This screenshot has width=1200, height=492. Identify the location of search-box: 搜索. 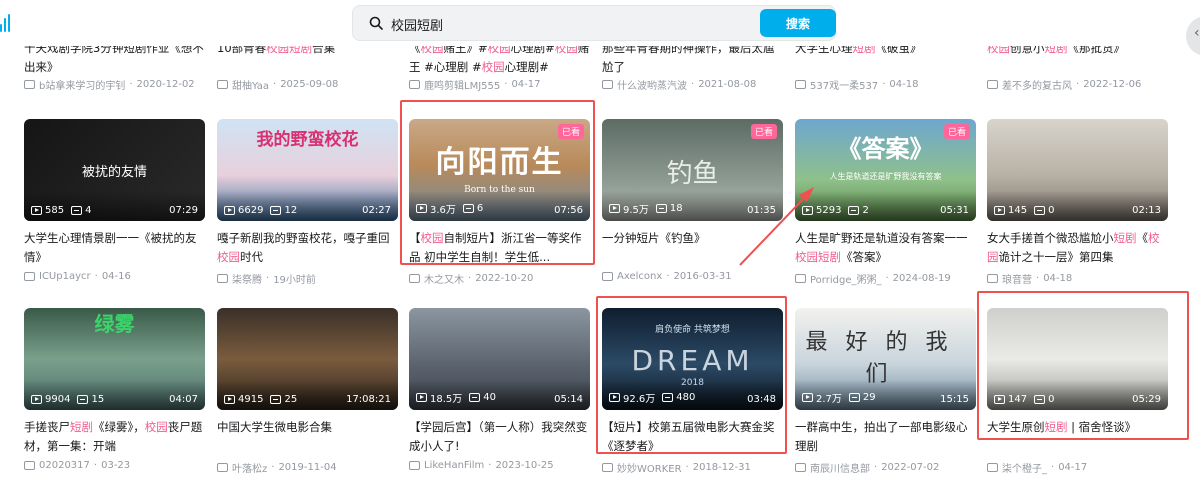
(594, 23).